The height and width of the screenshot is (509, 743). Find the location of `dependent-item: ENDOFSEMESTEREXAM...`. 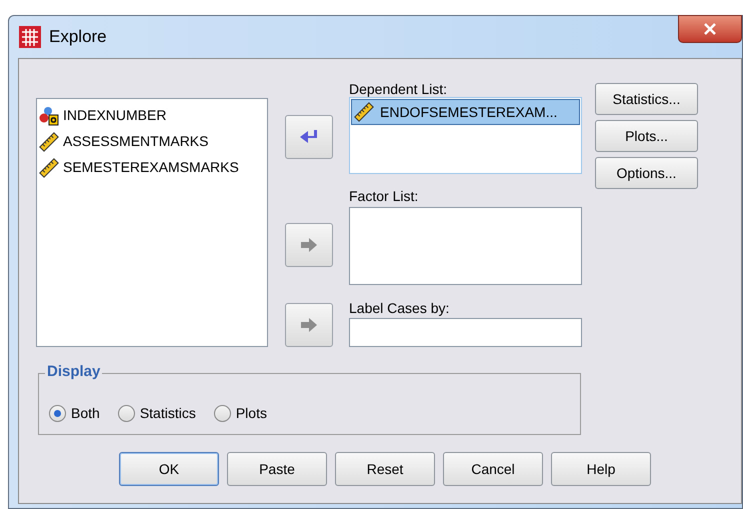

dependent-item: ENDOFSEMESTEREXAM... is located at coordinates (465, 112).